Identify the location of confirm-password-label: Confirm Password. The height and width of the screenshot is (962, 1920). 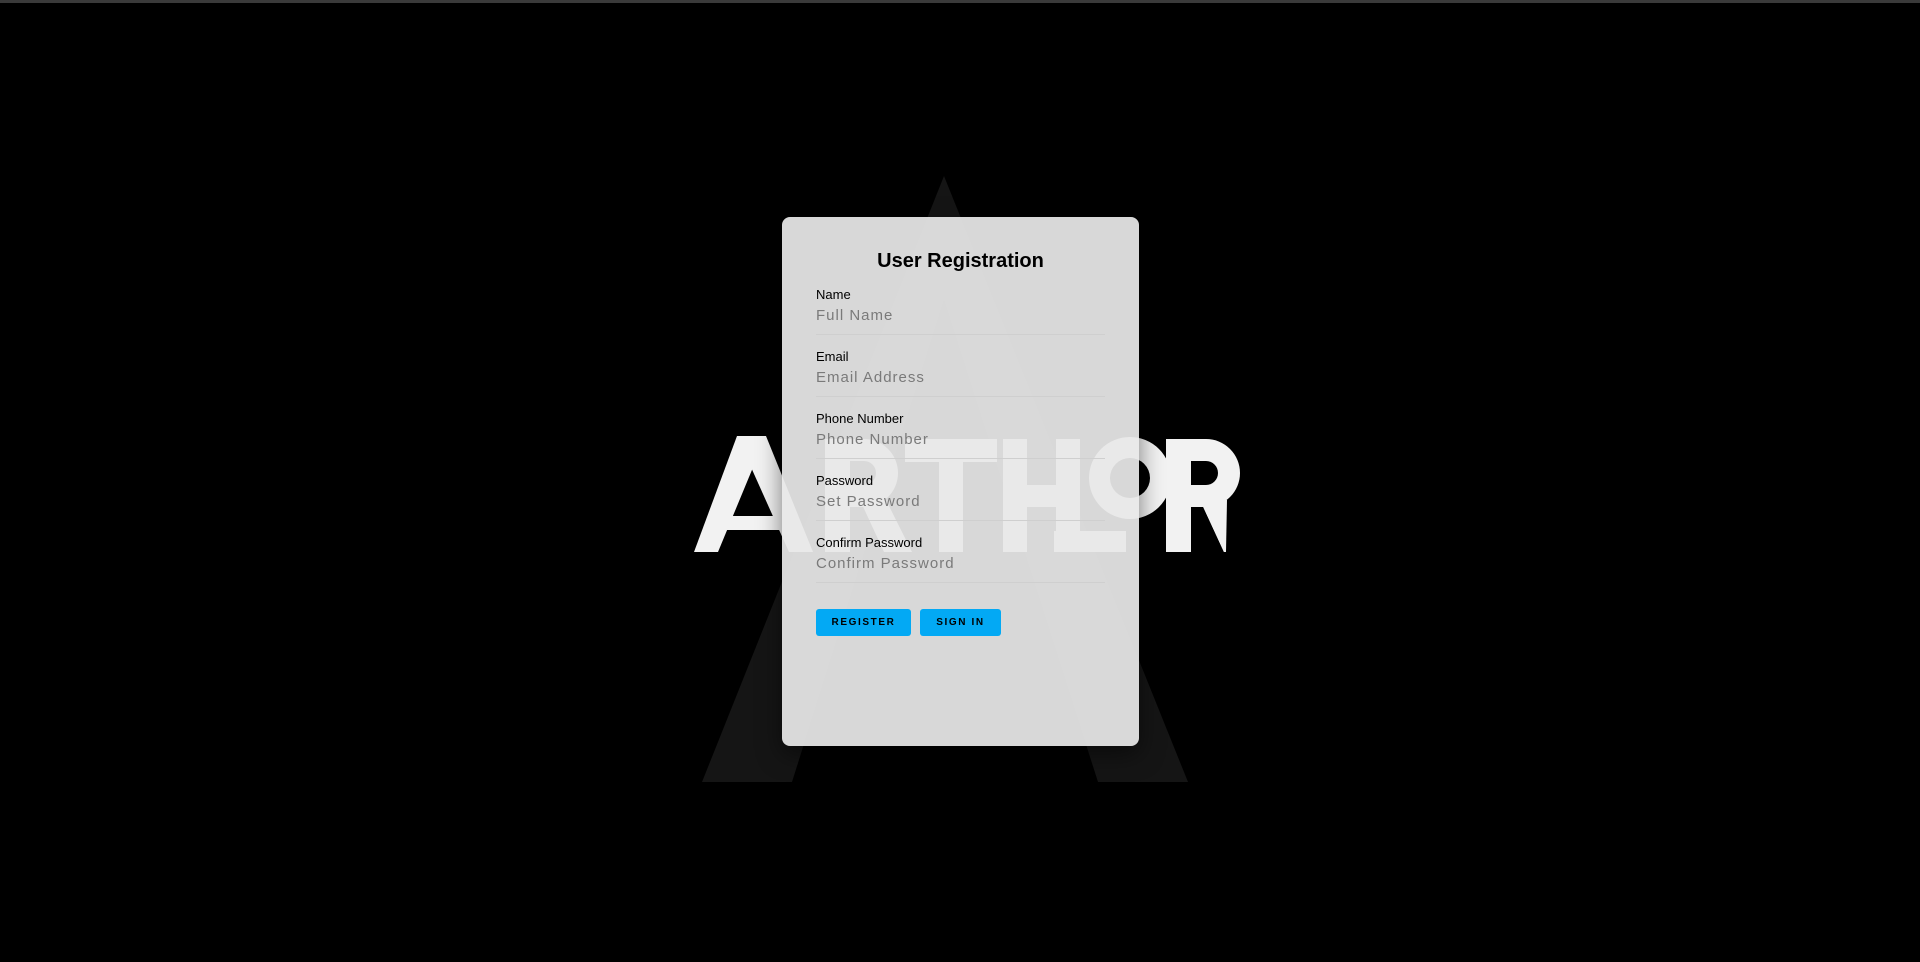
(869, 542).